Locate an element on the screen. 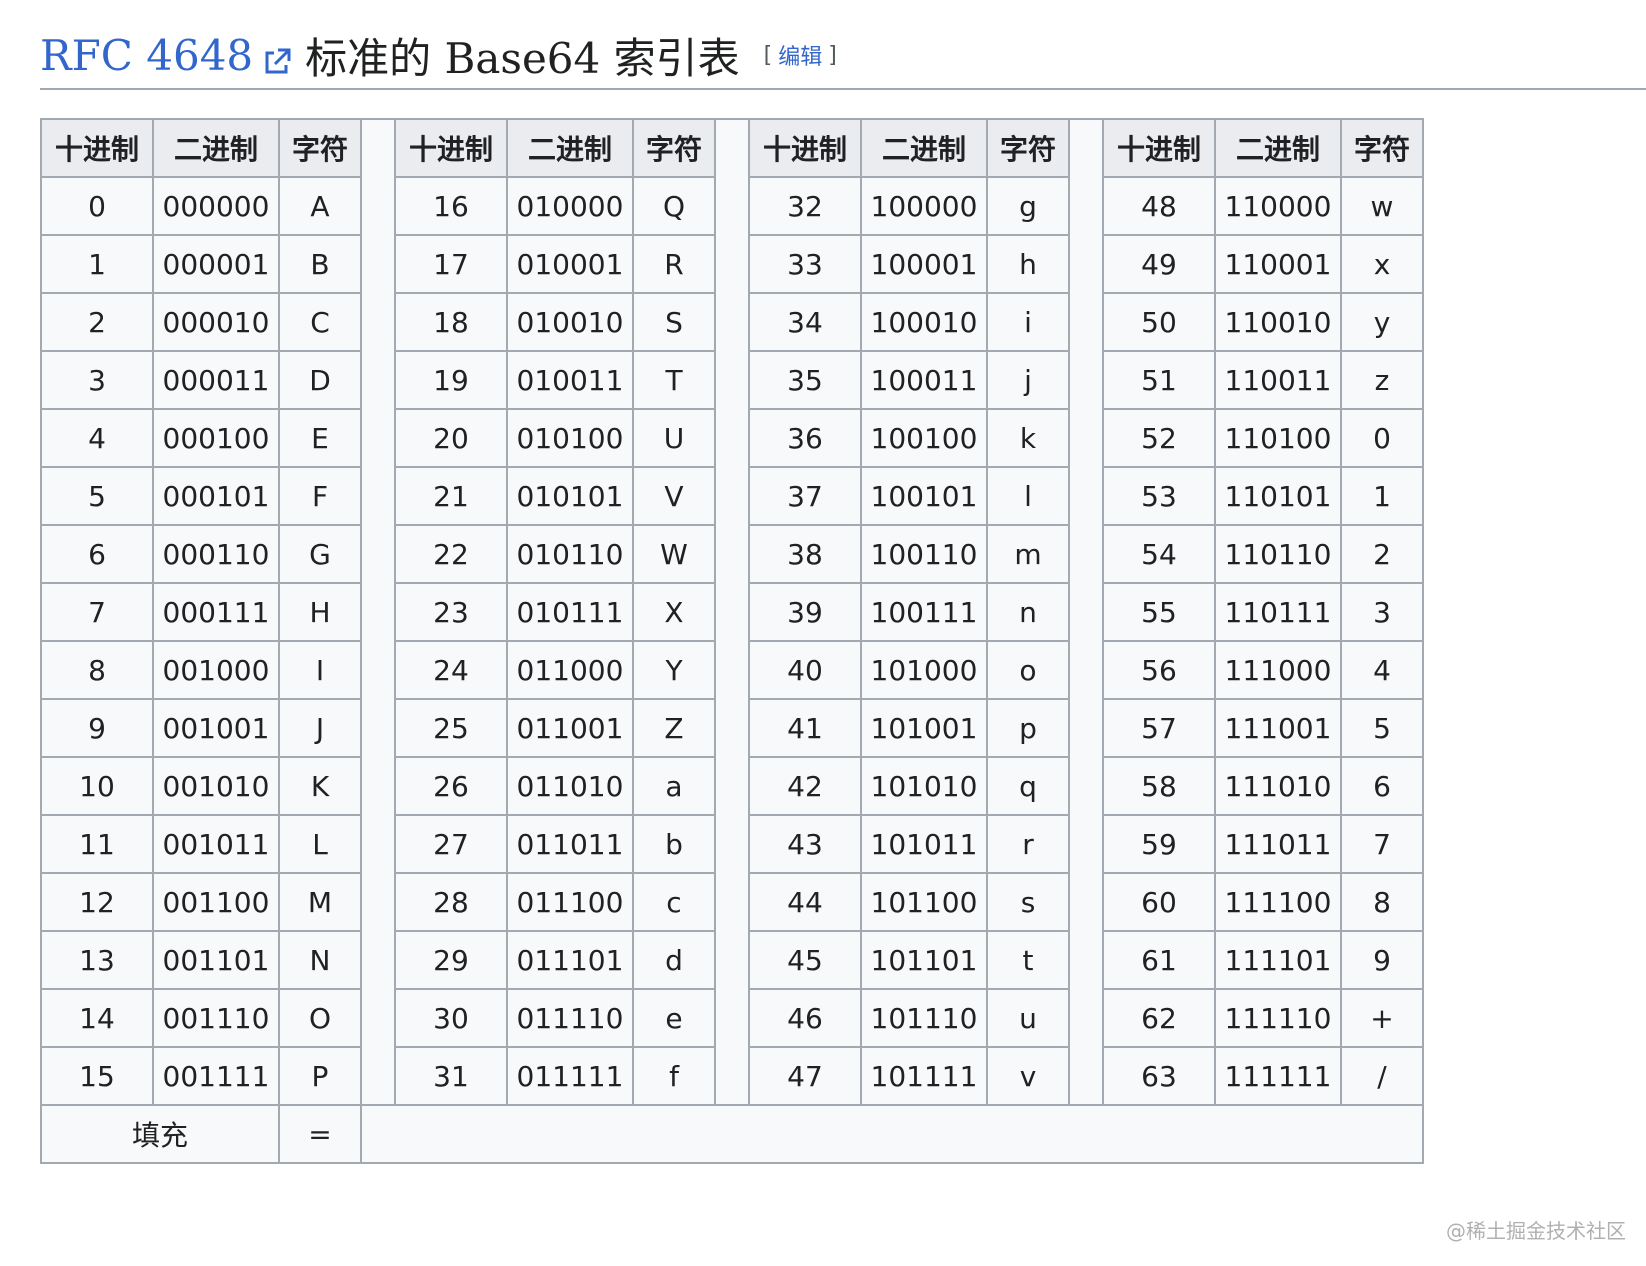 The width and height of the screenshot is (1646, 1266). decimal-cell: 61 is located at coordinates (1159, 960).